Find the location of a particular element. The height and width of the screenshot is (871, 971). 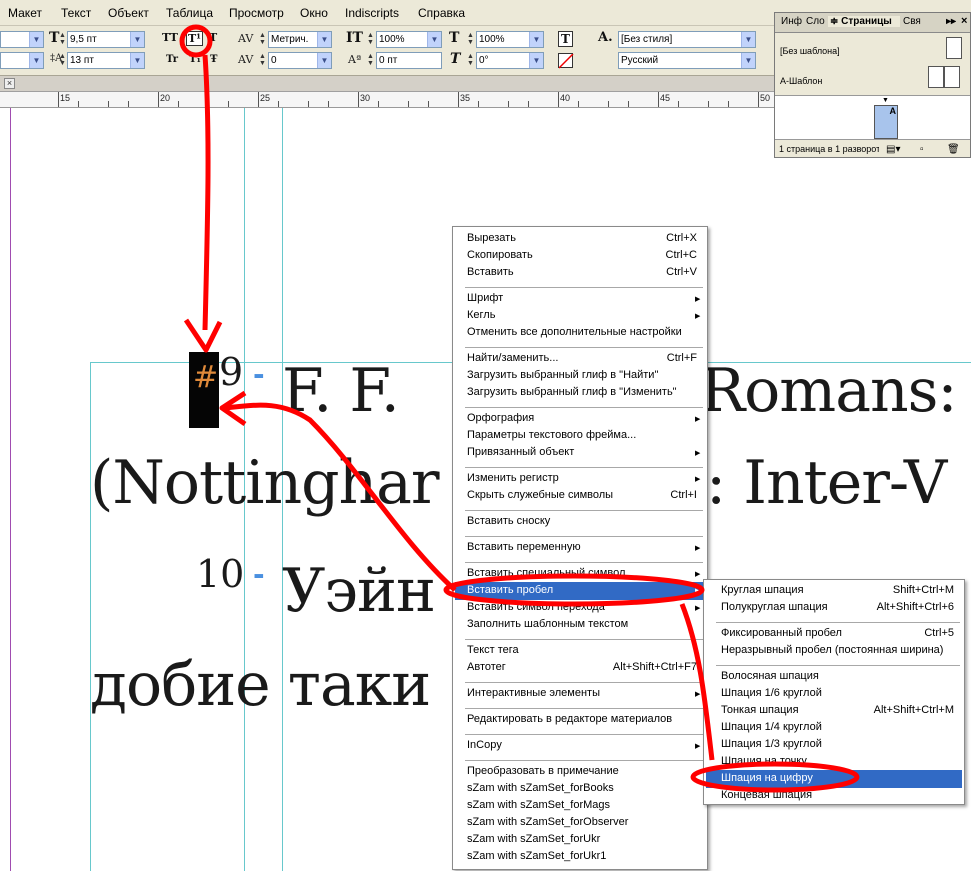

baseline-shift-field: 0 пт is located at coordinates (409, 60).